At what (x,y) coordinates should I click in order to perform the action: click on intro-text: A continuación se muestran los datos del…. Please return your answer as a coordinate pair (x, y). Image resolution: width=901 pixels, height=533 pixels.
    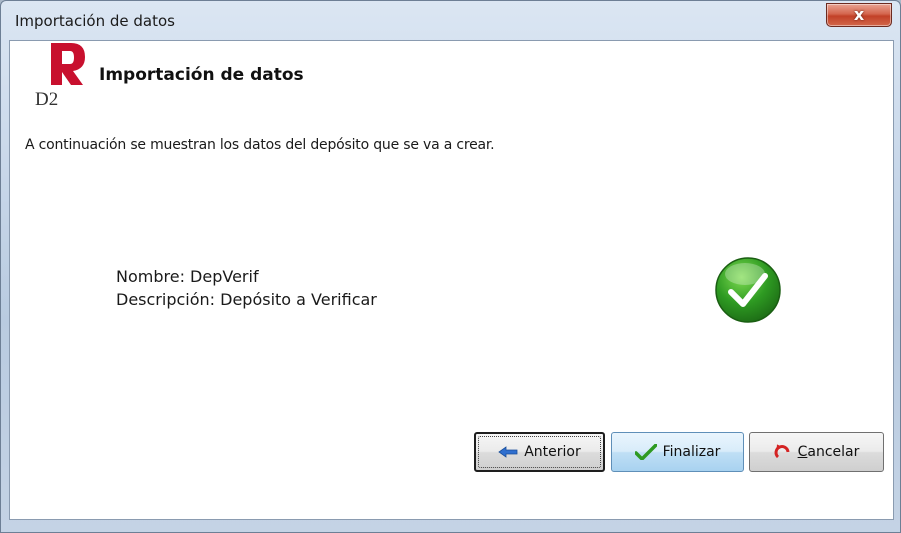
    Looking at the image, I should click on (260, 145).